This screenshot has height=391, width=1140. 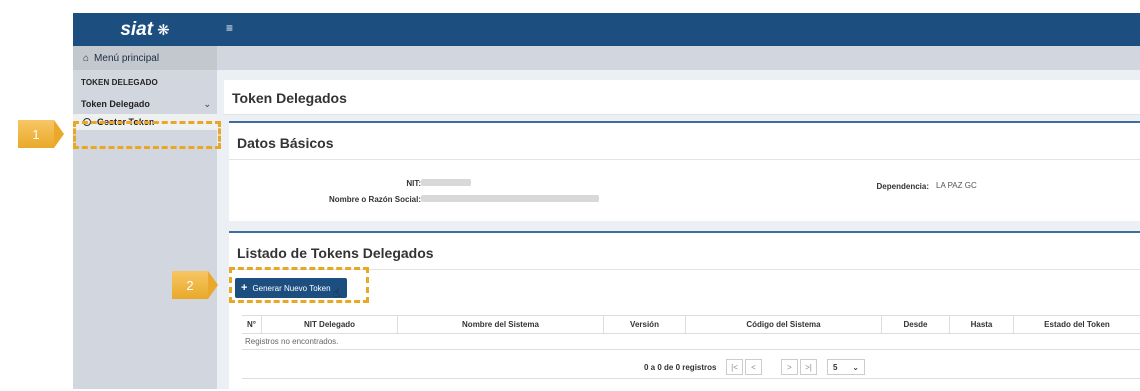 I want to click on column-header: Código del Sistema, so click(x=784, y=324).